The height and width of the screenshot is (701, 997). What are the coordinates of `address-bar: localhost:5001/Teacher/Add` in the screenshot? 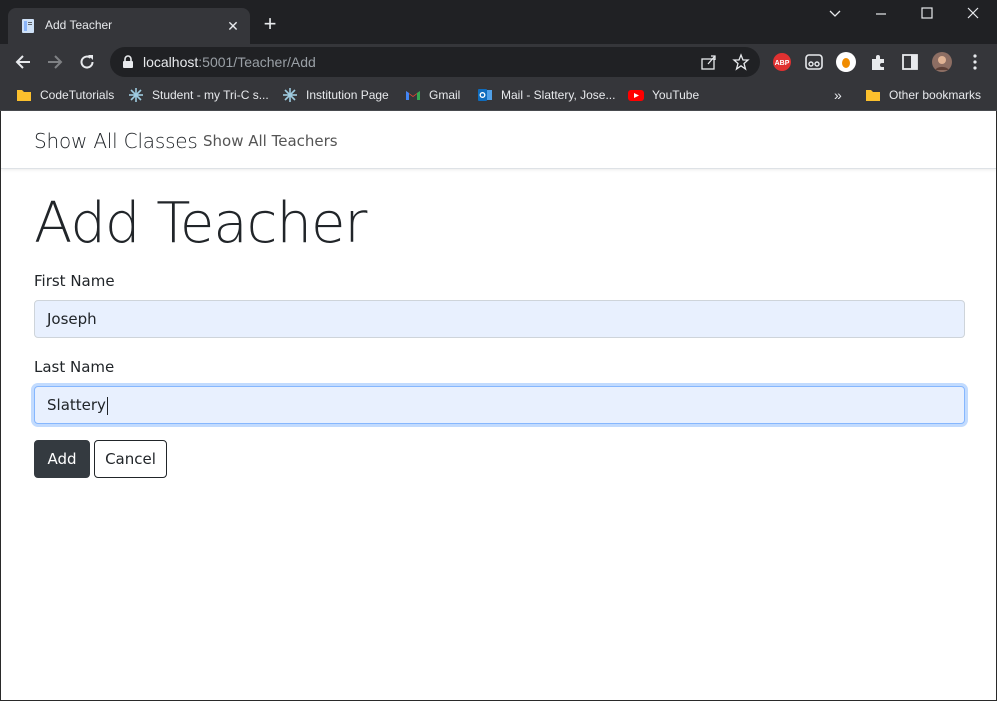 It's located at (435, 62).